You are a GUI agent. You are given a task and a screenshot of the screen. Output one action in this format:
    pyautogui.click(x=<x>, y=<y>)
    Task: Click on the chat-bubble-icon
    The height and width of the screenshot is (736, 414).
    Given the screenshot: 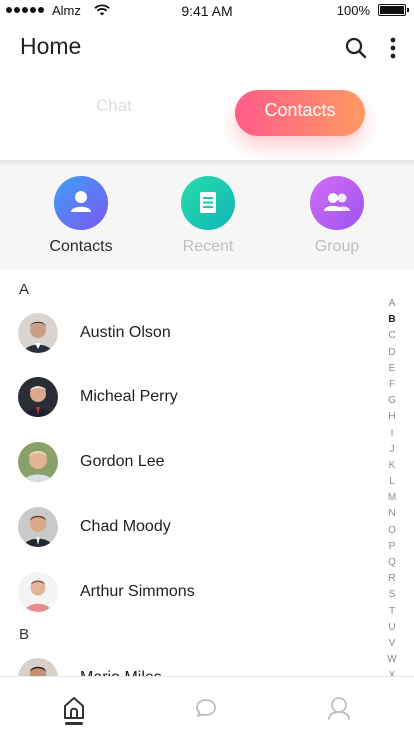 What is the action you would take?
    pyautogui.click(x=206, y=708)
    